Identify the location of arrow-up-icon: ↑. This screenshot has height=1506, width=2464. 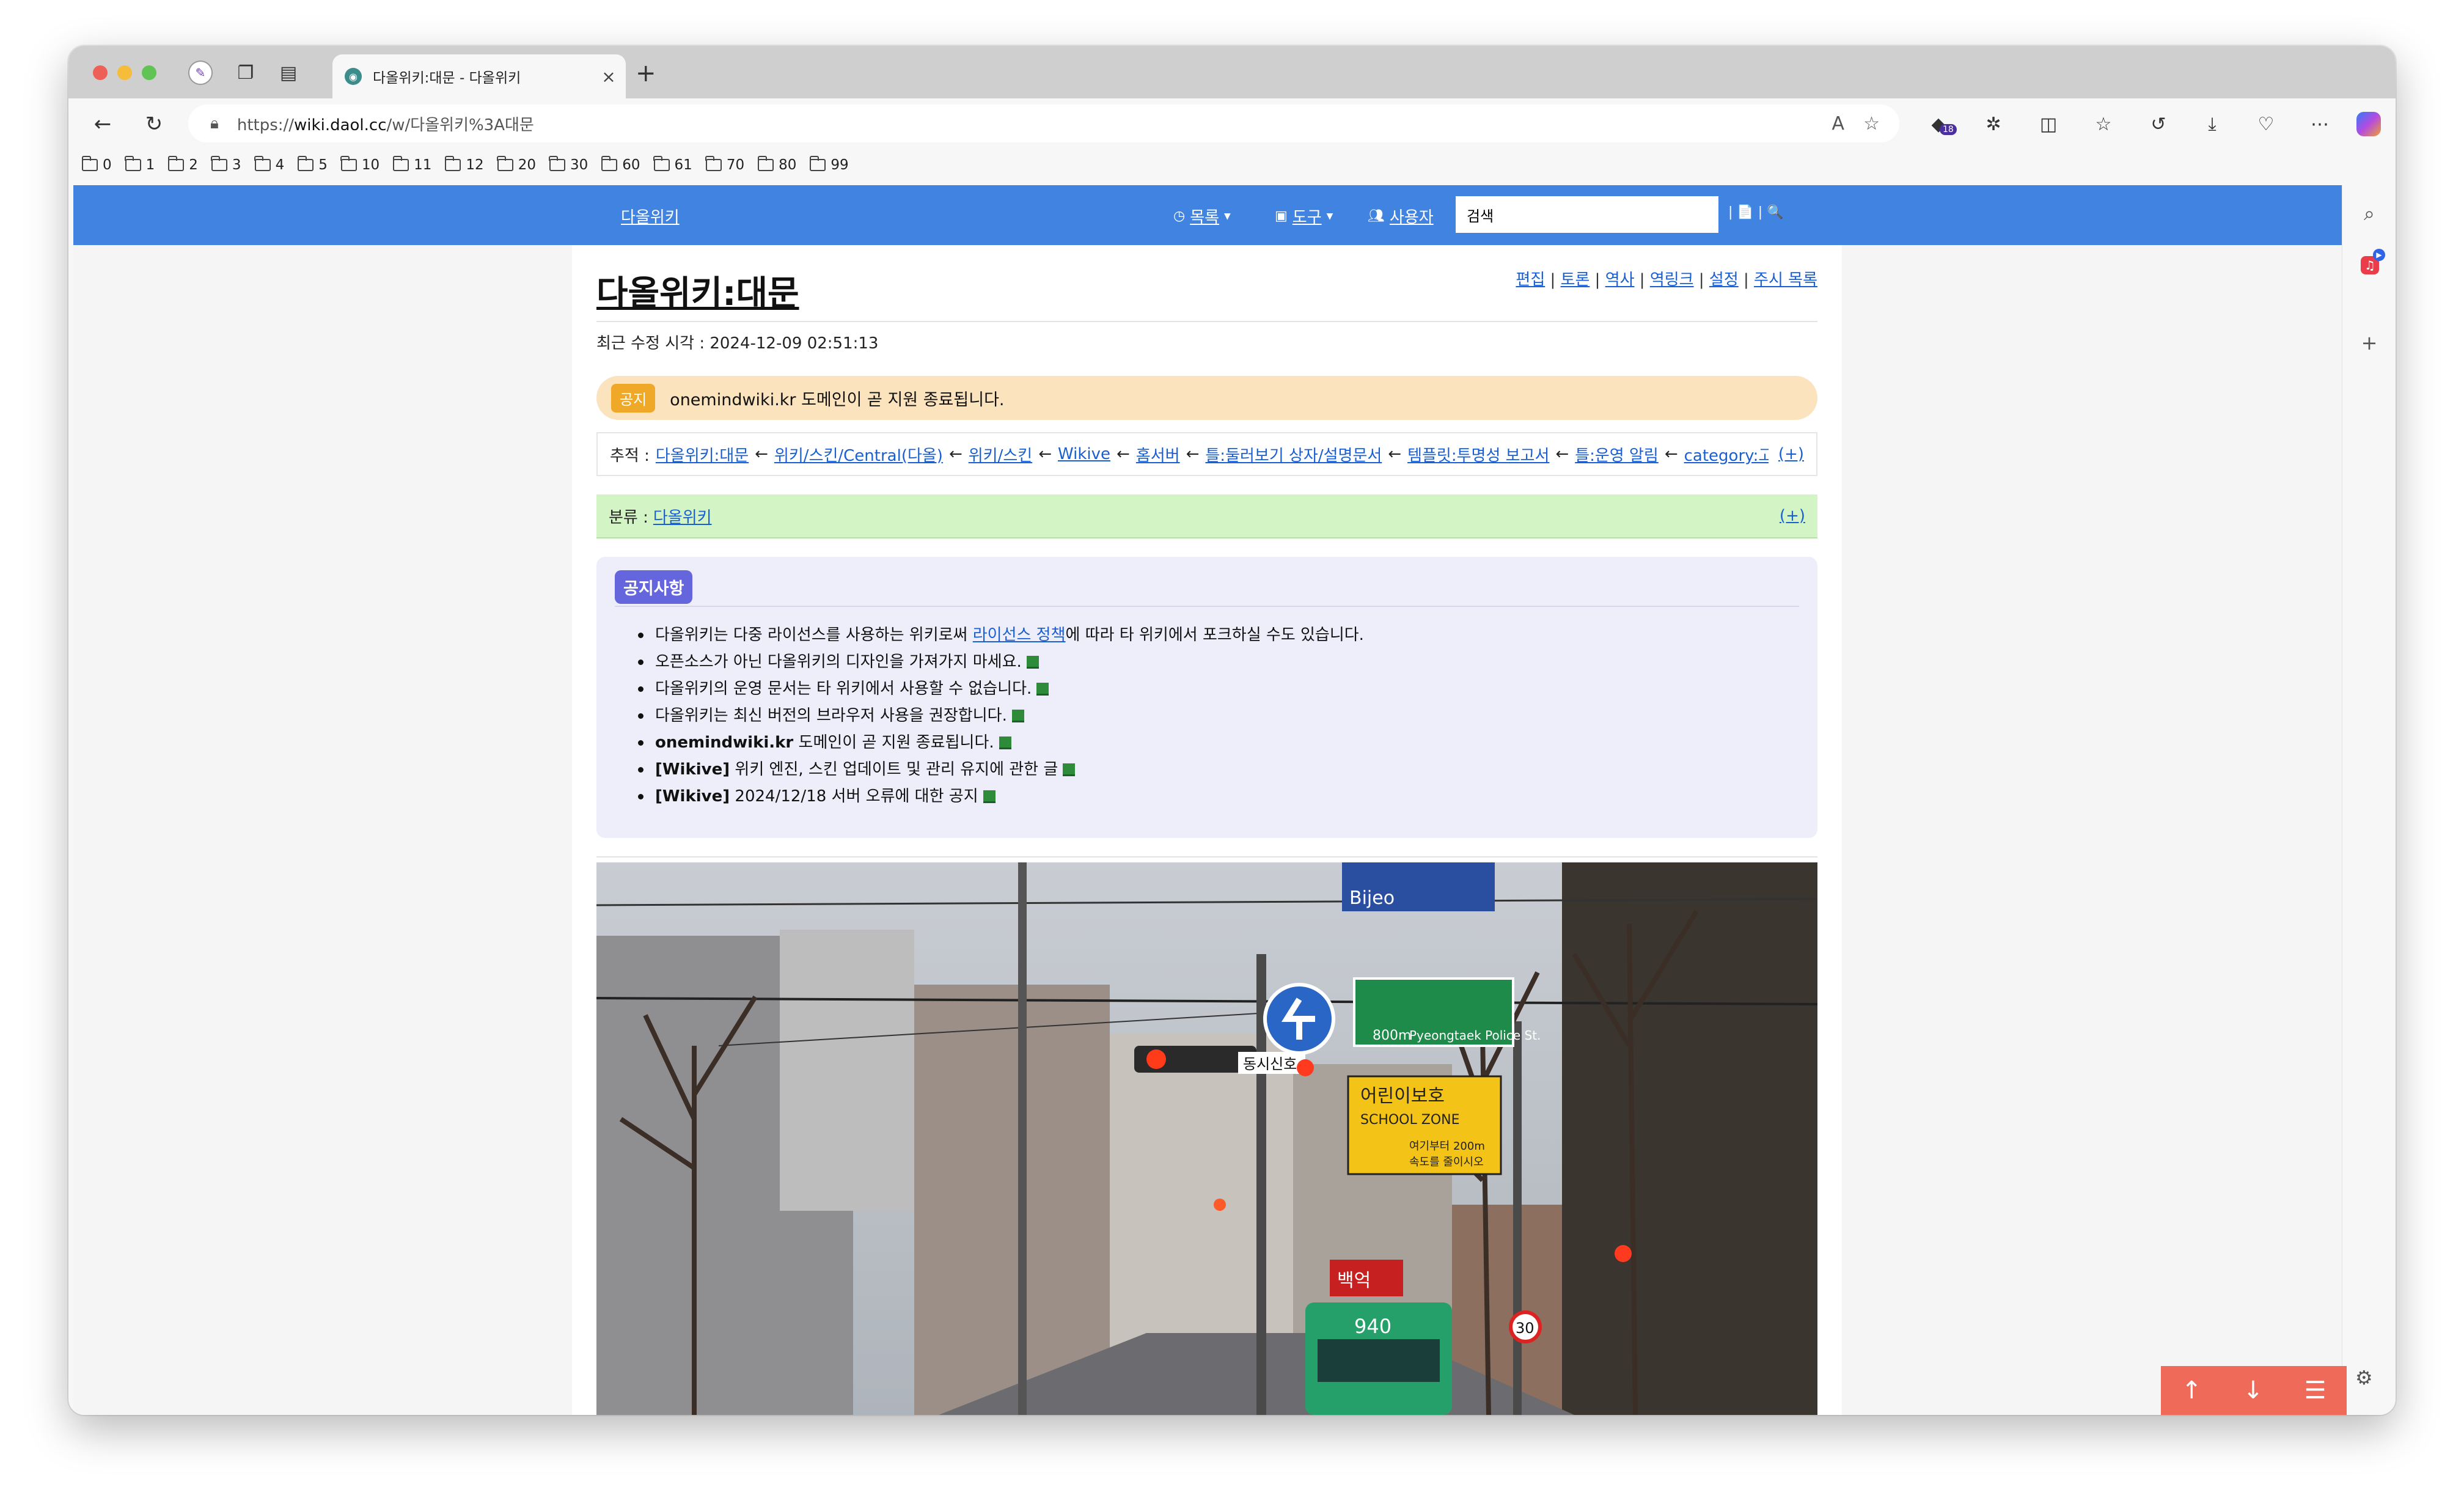
(2192, 1391).